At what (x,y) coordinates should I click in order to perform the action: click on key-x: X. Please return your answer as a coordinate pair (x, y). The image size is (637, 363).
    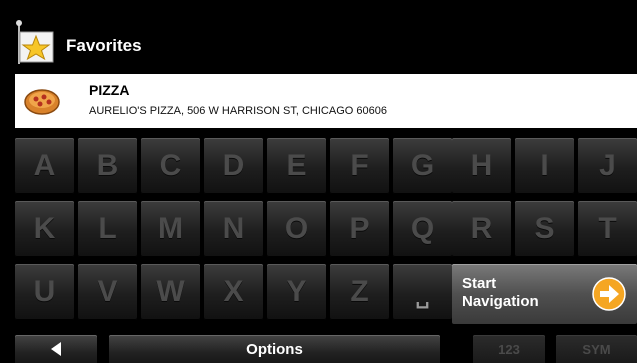
    Looking at the image, I should click on (233, 292).